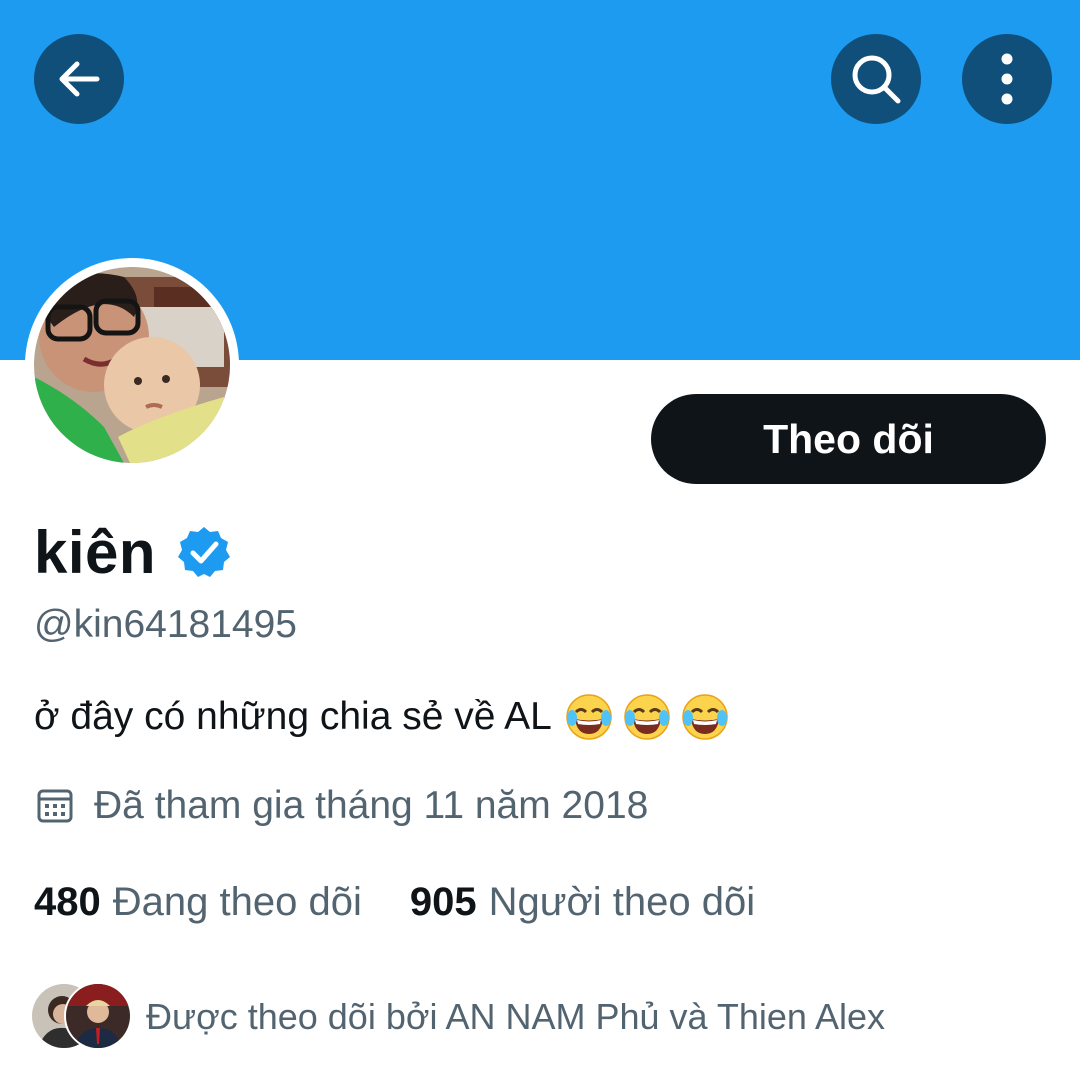 The height and width of the screenshot is (1070, 1080). Describe the element at coordinates (371, 805) in the screenshot. I see `joined-date-text: Đã tham gia tháng 11 năm 2018` at that location.